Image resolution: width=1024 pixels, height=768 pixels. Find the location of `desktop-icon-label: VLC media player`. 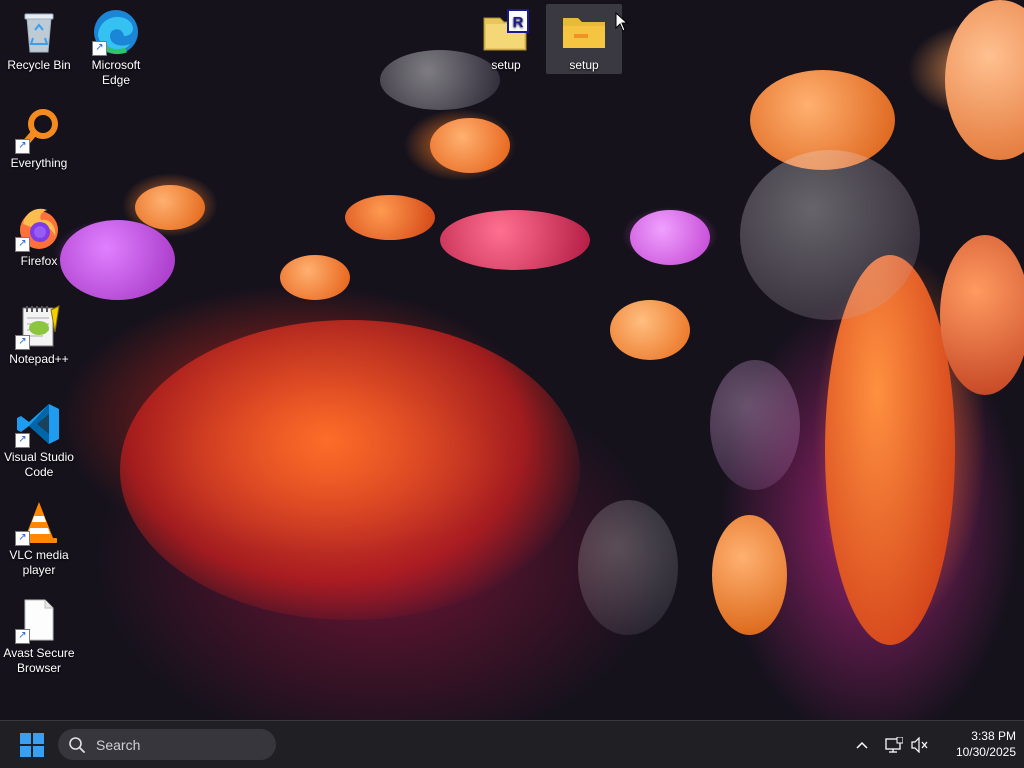

desktop-icon-label: VLC media player is located at coordinates (39, 562).